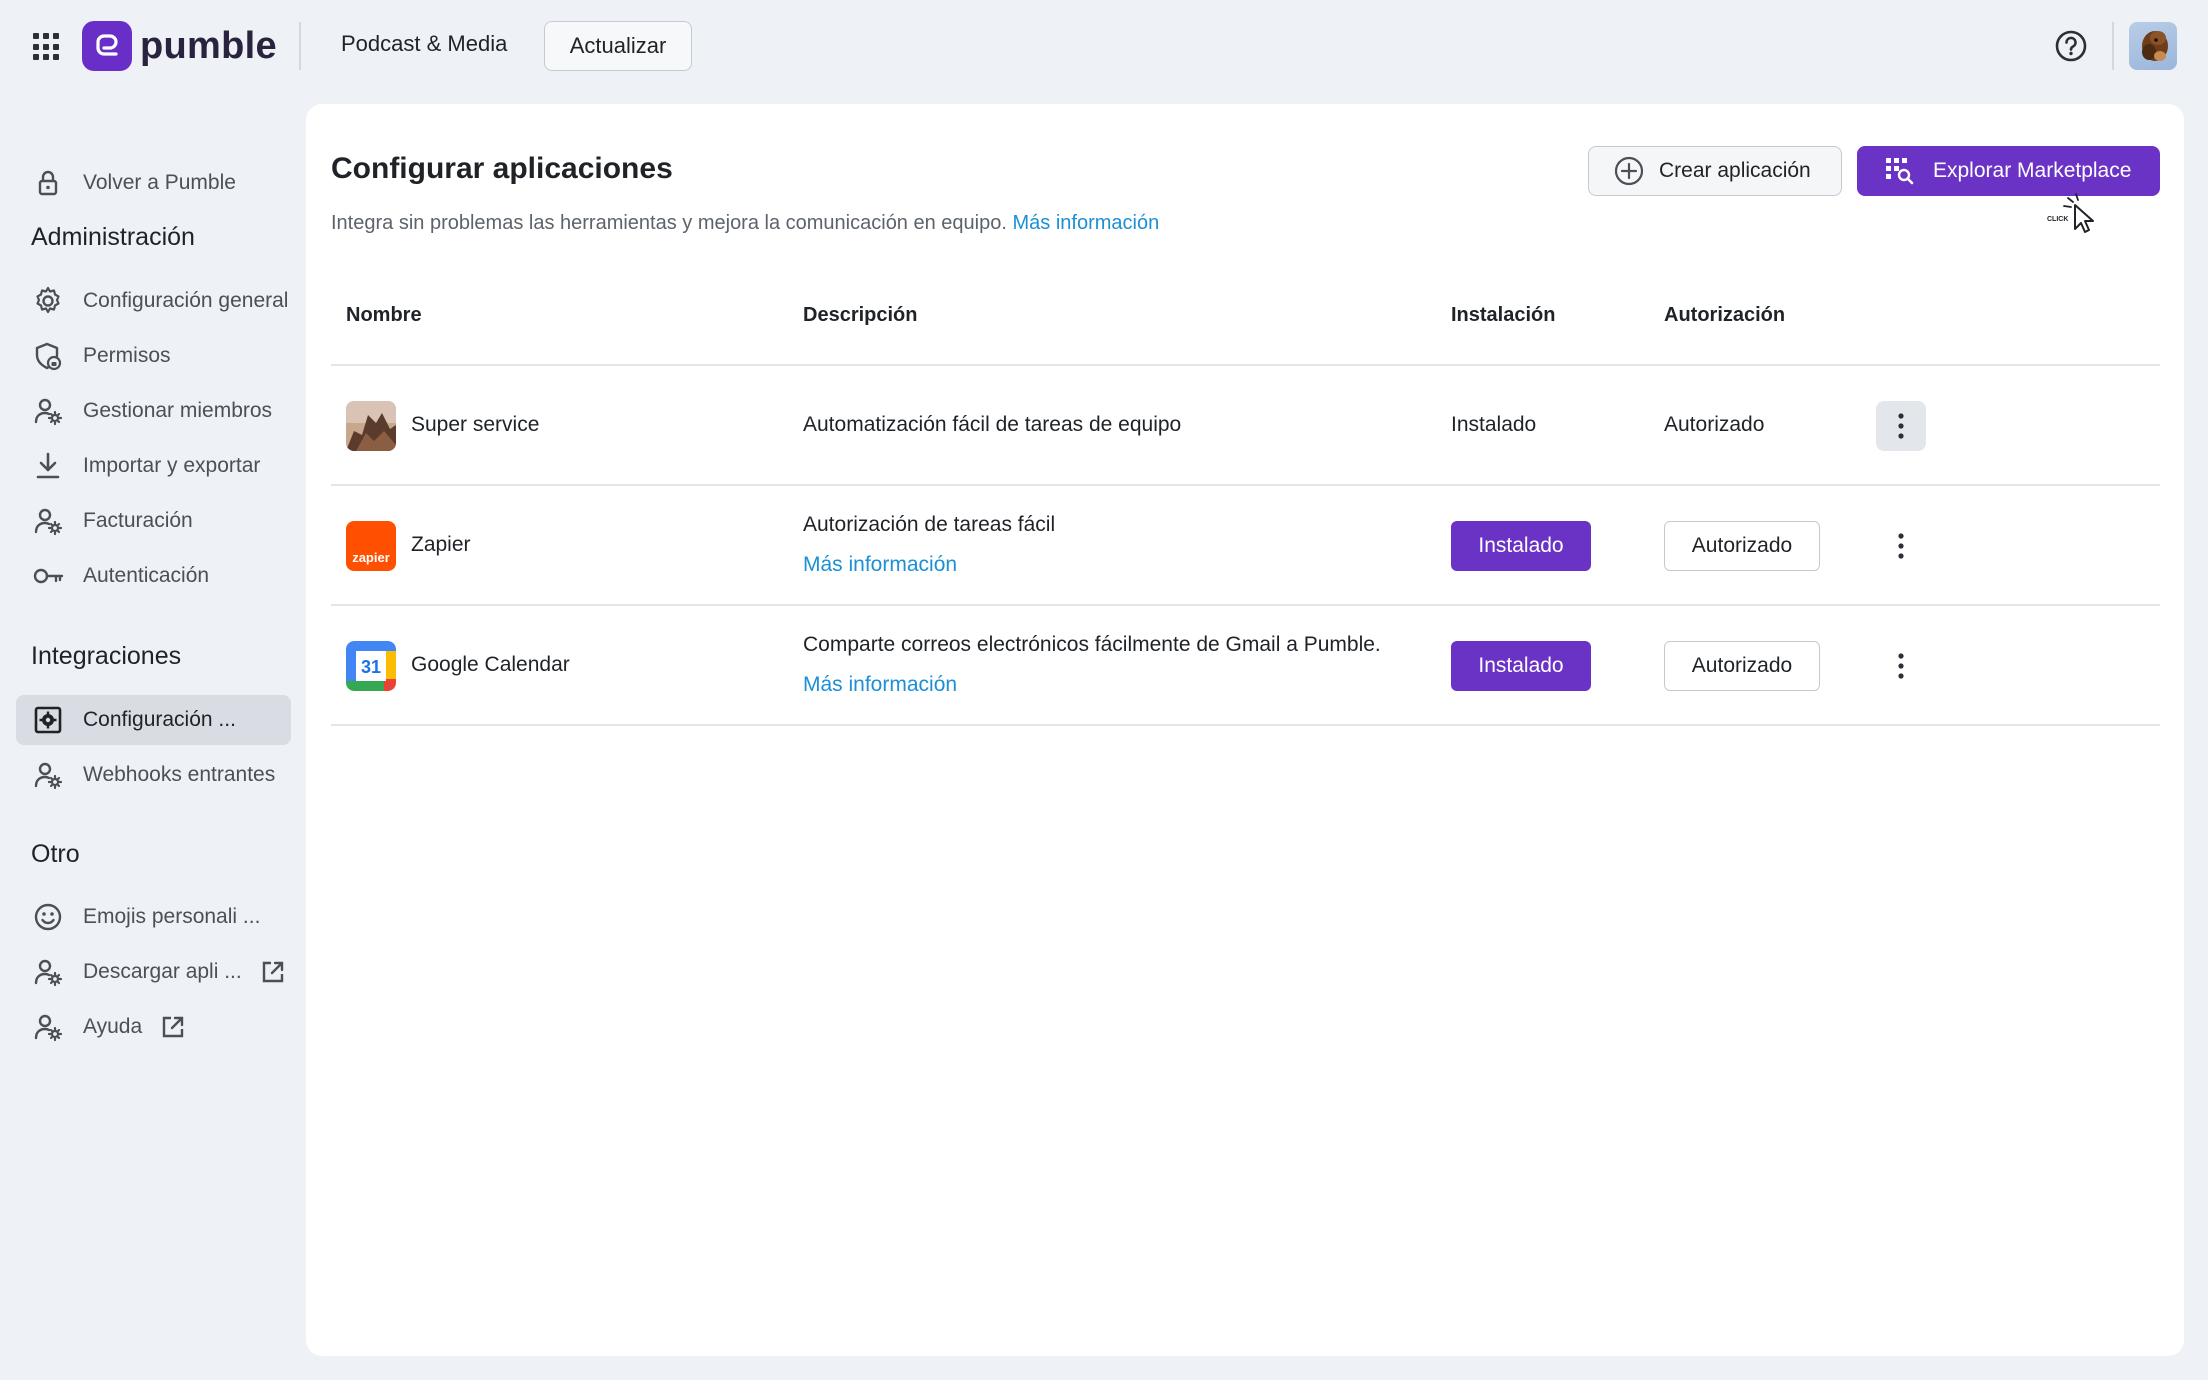 The image size is (2208, 1380). What do you see at coordinates (48, 356) in the screenshot?
I see `shield-lock-icon` at bounding box center [48, 356].